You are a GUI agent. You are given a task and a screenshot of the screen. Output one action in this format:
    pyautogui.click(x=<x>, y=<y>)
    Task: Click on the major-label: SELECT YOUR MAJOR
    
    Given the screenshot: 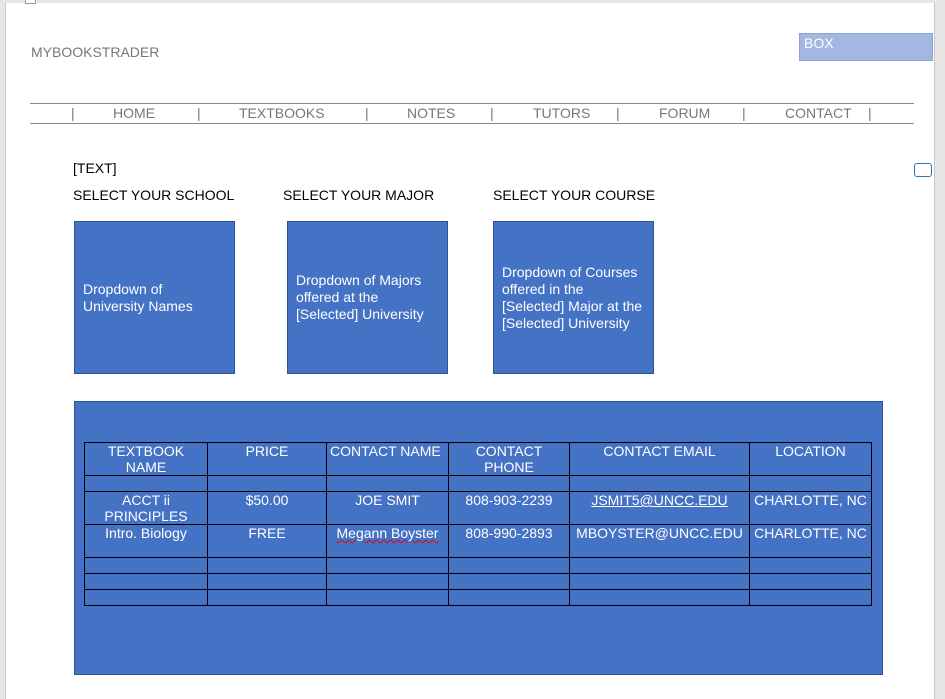 What is the action you would take?
    pyautogui.click(x=359, y=195)
    